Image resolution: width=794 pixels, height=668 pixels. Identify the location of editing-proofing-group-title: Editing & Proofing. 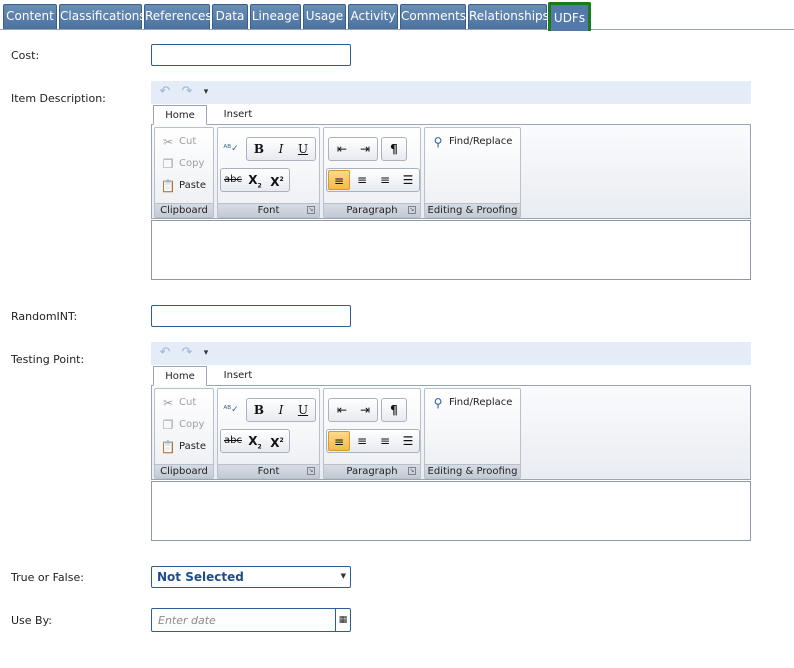
(472, 471).